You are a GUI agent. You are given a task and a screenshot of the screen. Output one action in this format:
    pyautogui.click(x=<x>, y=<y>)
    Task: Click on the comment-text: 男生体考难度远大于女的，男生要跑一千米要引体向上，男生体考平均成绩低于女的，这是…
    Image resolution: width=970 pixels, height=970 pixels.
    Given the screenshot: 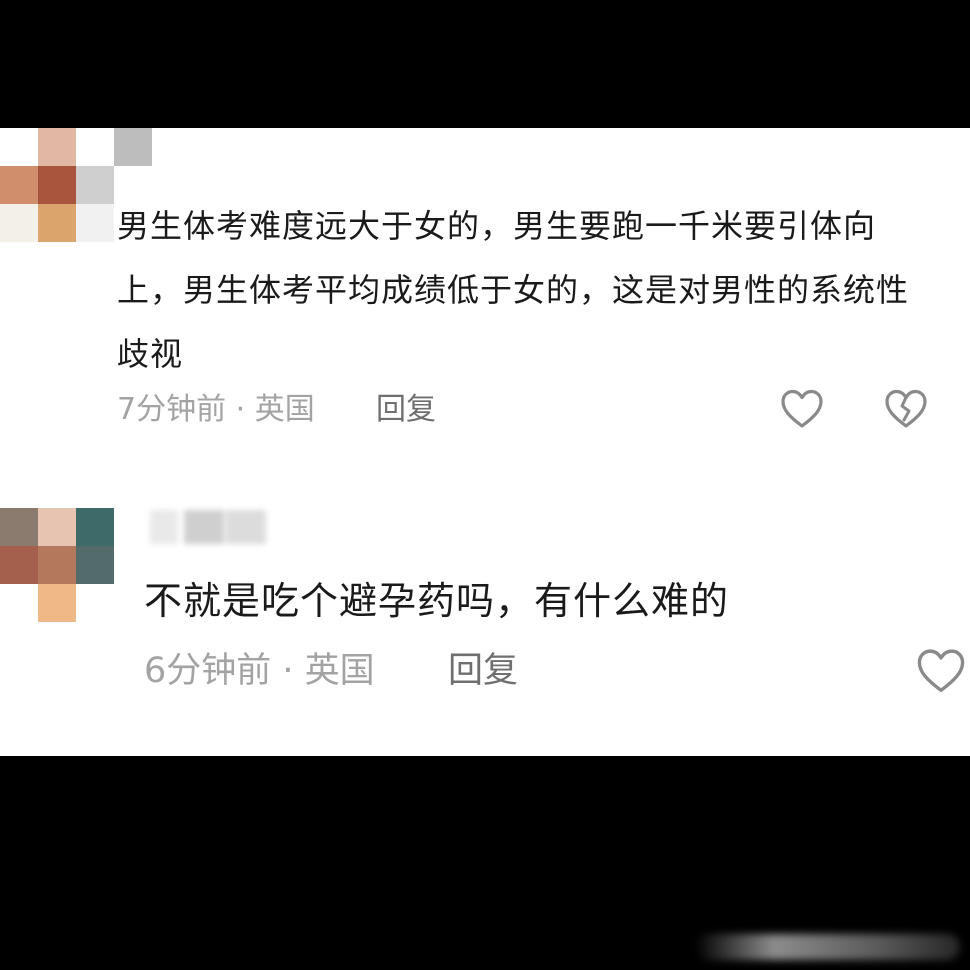 What is the action you would take?
    pyautogui.click(x=513, y=290)
    